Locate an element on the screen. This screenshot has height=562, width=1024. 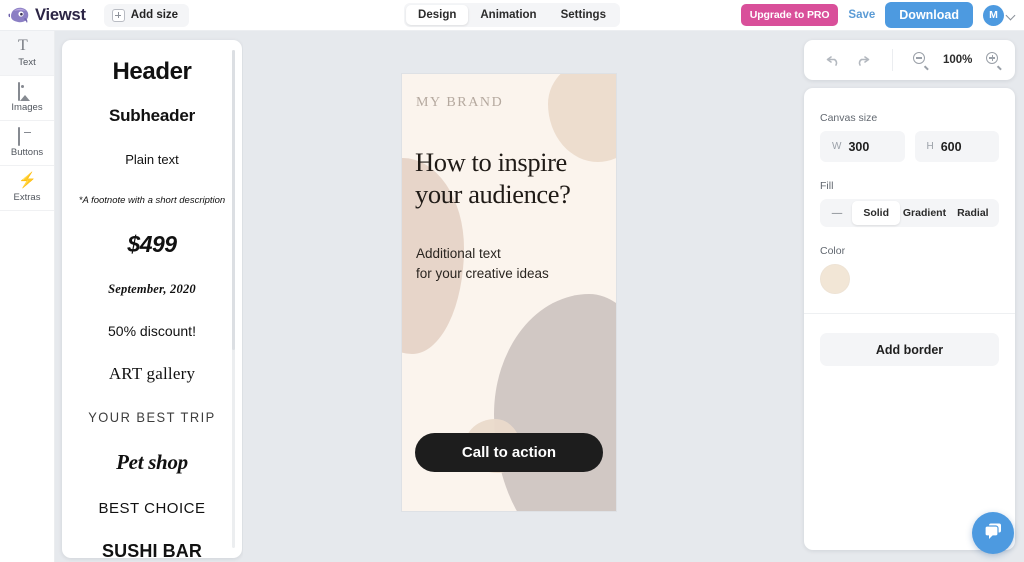
text-preset-date: September, 2020 is located at coordinates (152, 289).